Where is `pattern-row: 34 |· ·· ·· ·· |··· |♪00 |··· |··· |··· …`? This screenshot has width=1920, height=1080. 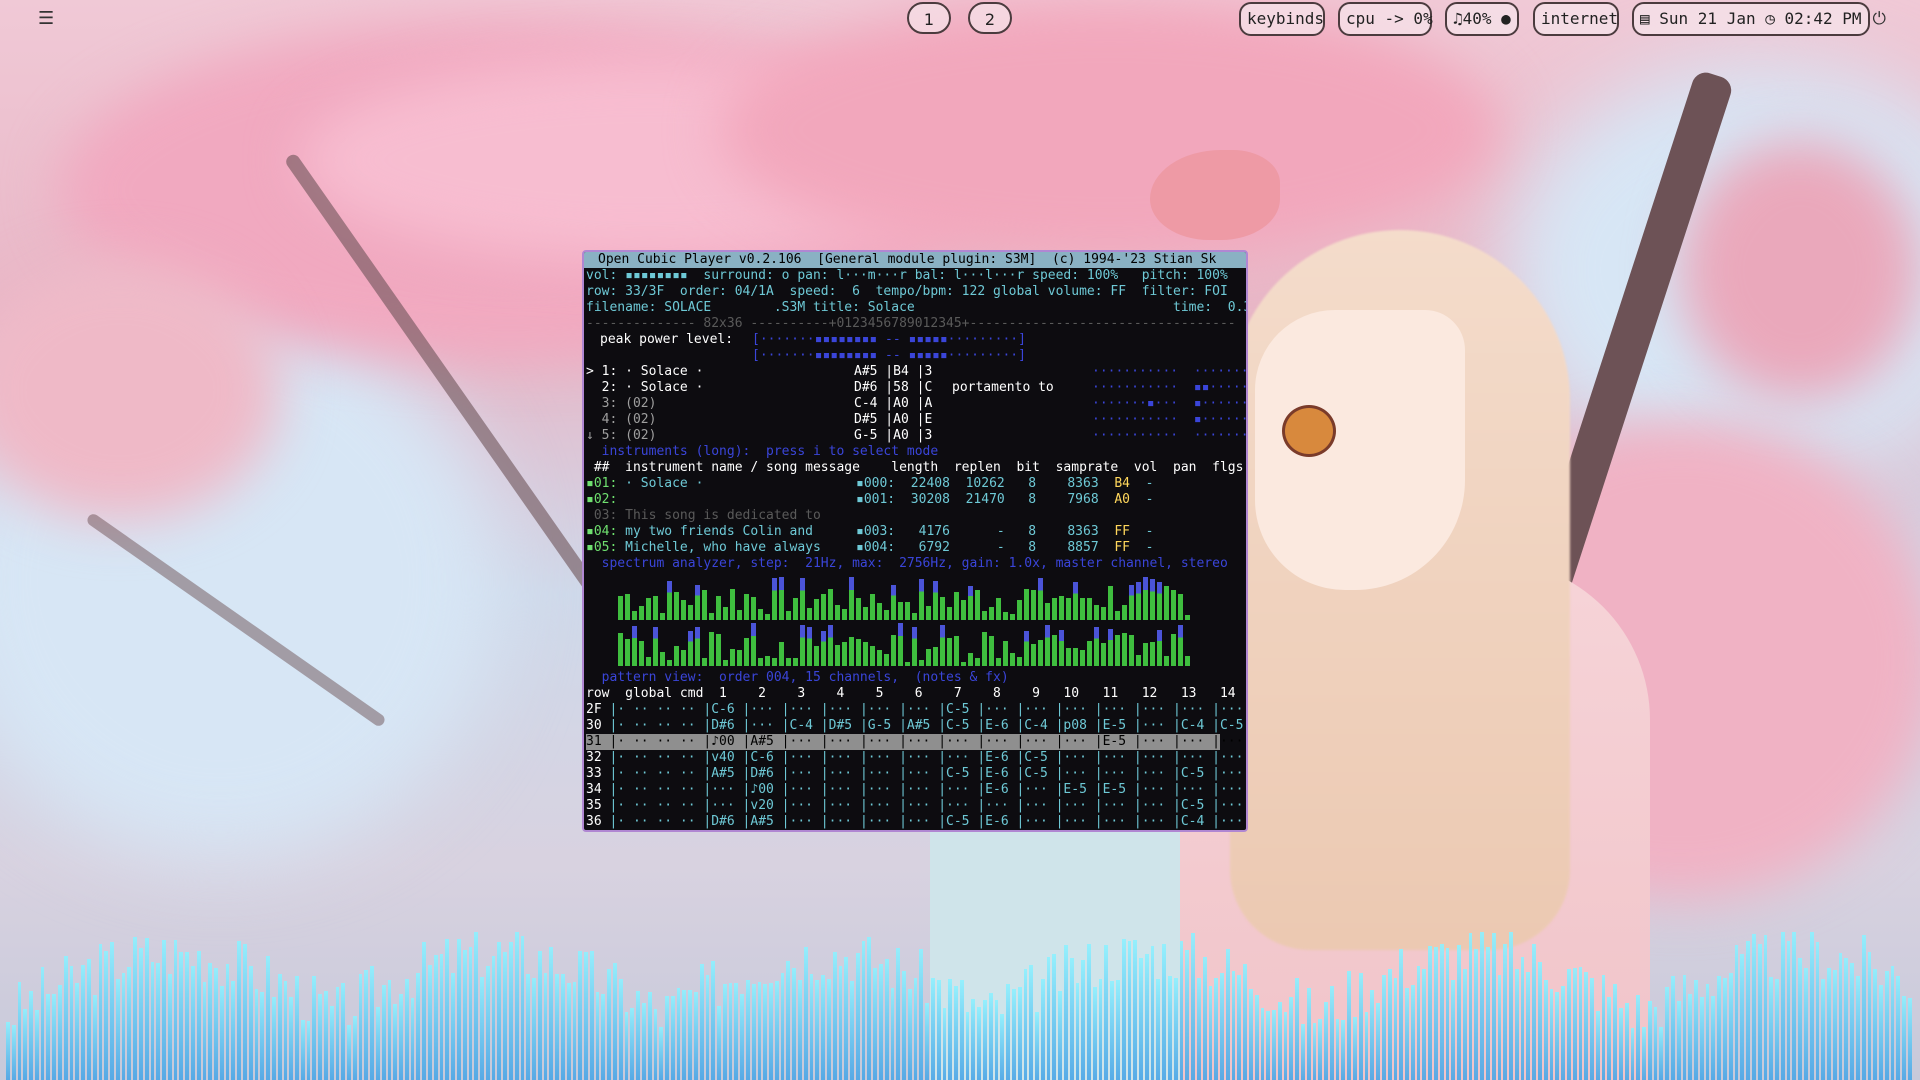 pattern-row: 34 |· ·· ·· ·· |··· |♪00 |··· |··· |··· … is located at coordinates (916, 790).